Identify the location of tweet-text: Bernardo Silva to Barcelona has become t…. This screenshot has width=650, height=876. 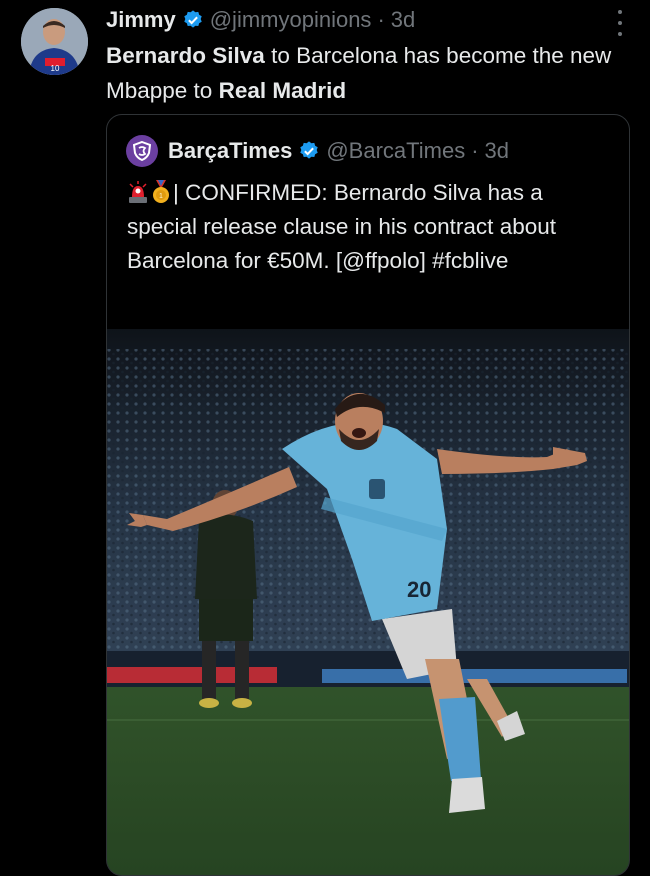
(371, 73).